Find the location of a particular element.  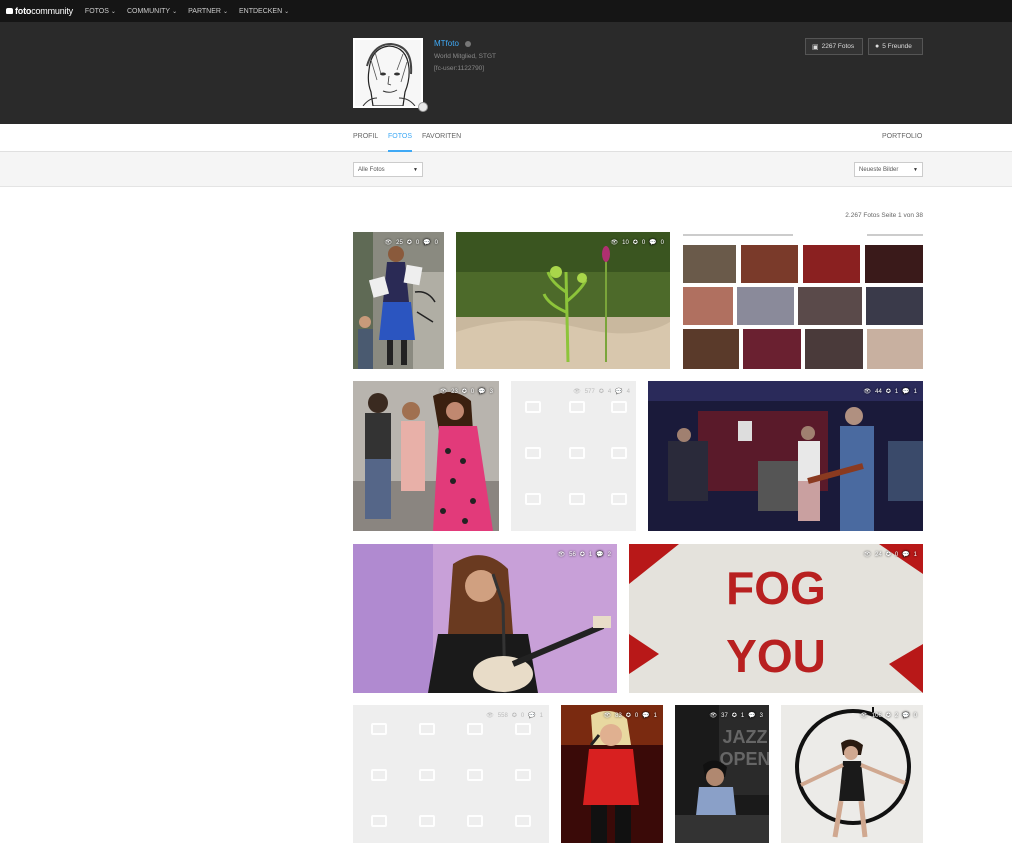

membership-text: World Mitglied, STGT is located at coordinates (465, 56).